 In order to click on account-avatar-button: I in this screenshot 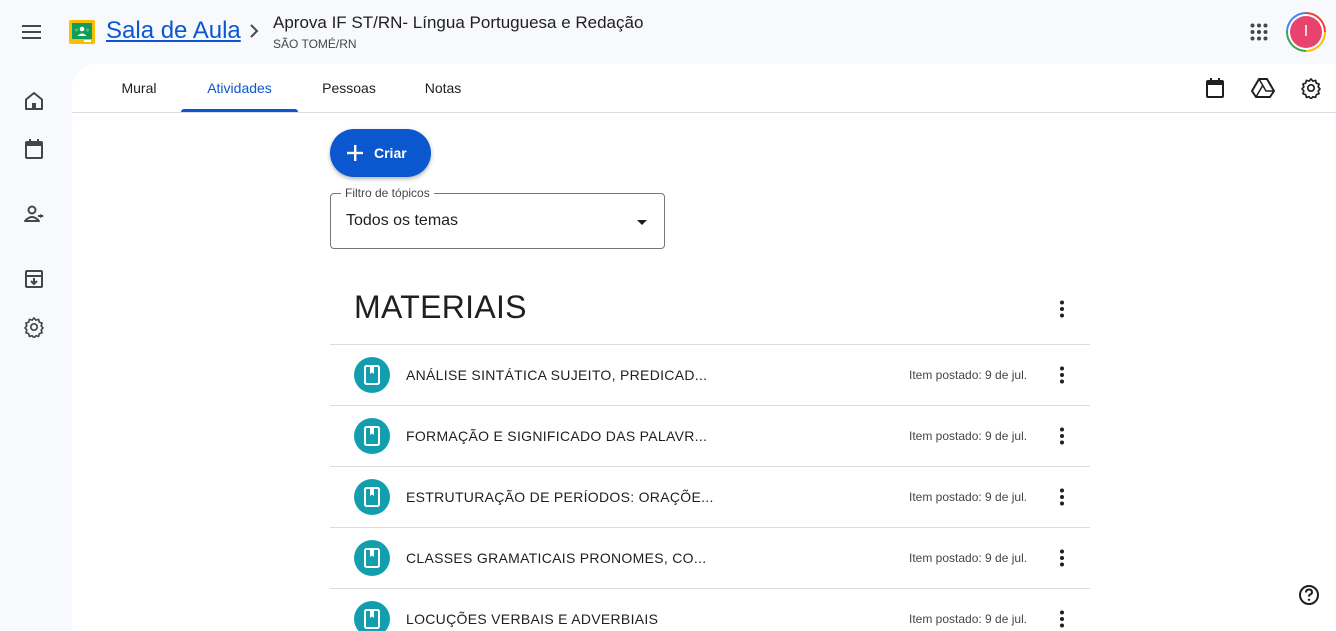, I will do `click(1306, 32)`.